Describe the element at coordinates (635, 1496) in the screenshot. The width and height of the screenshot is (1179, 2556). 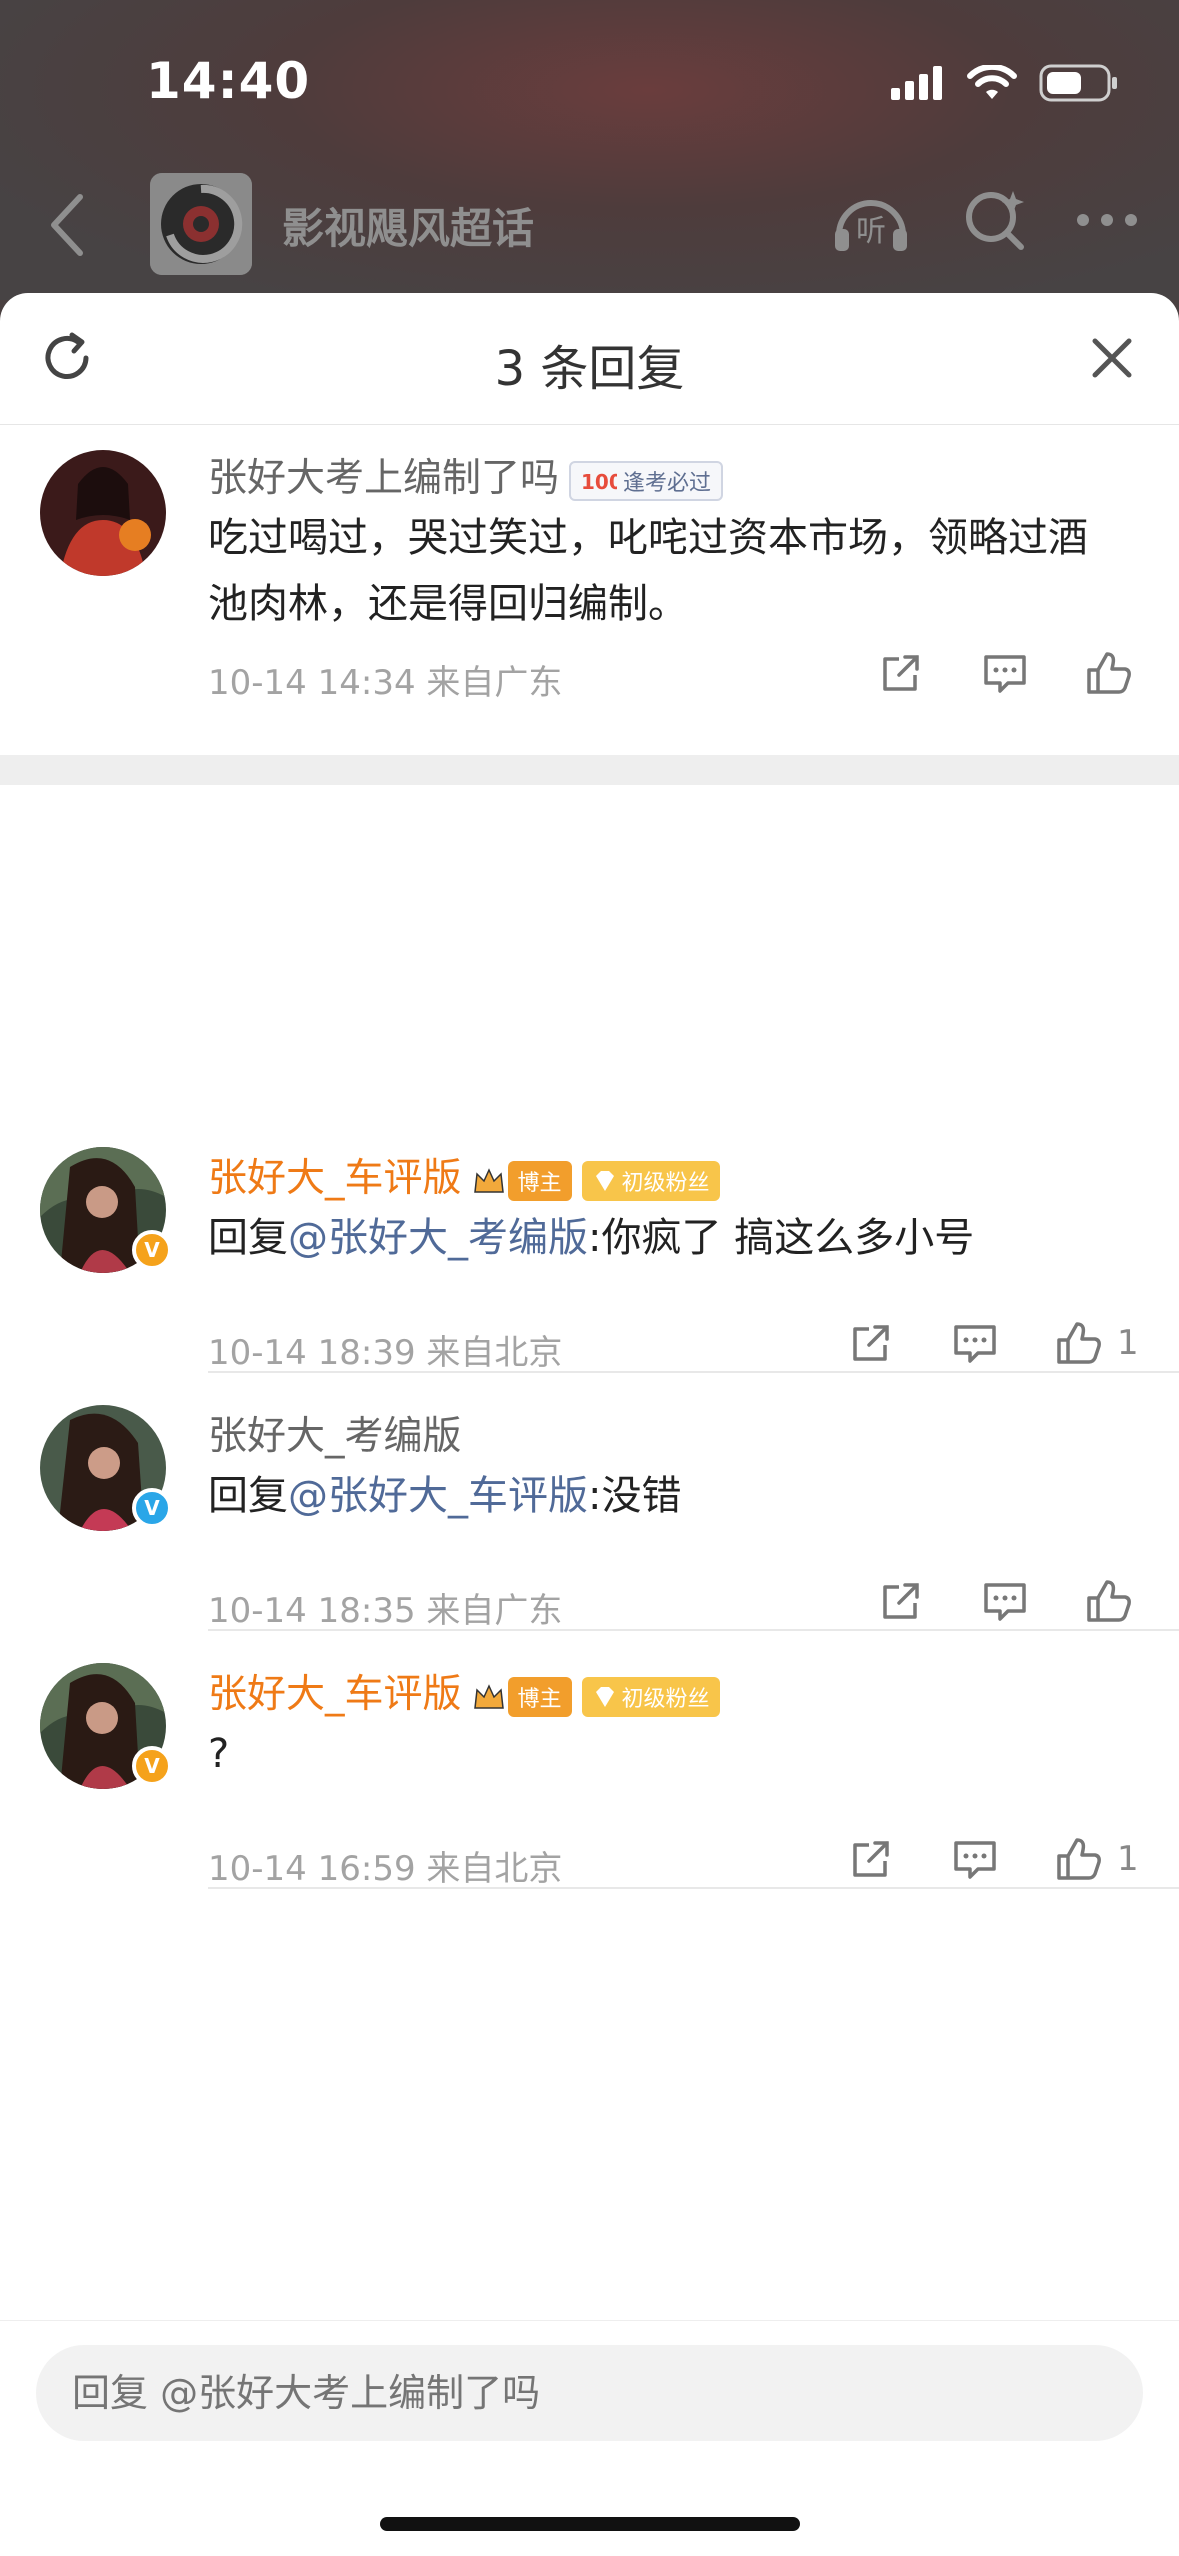
I see `reply-text: :没错` at that location.